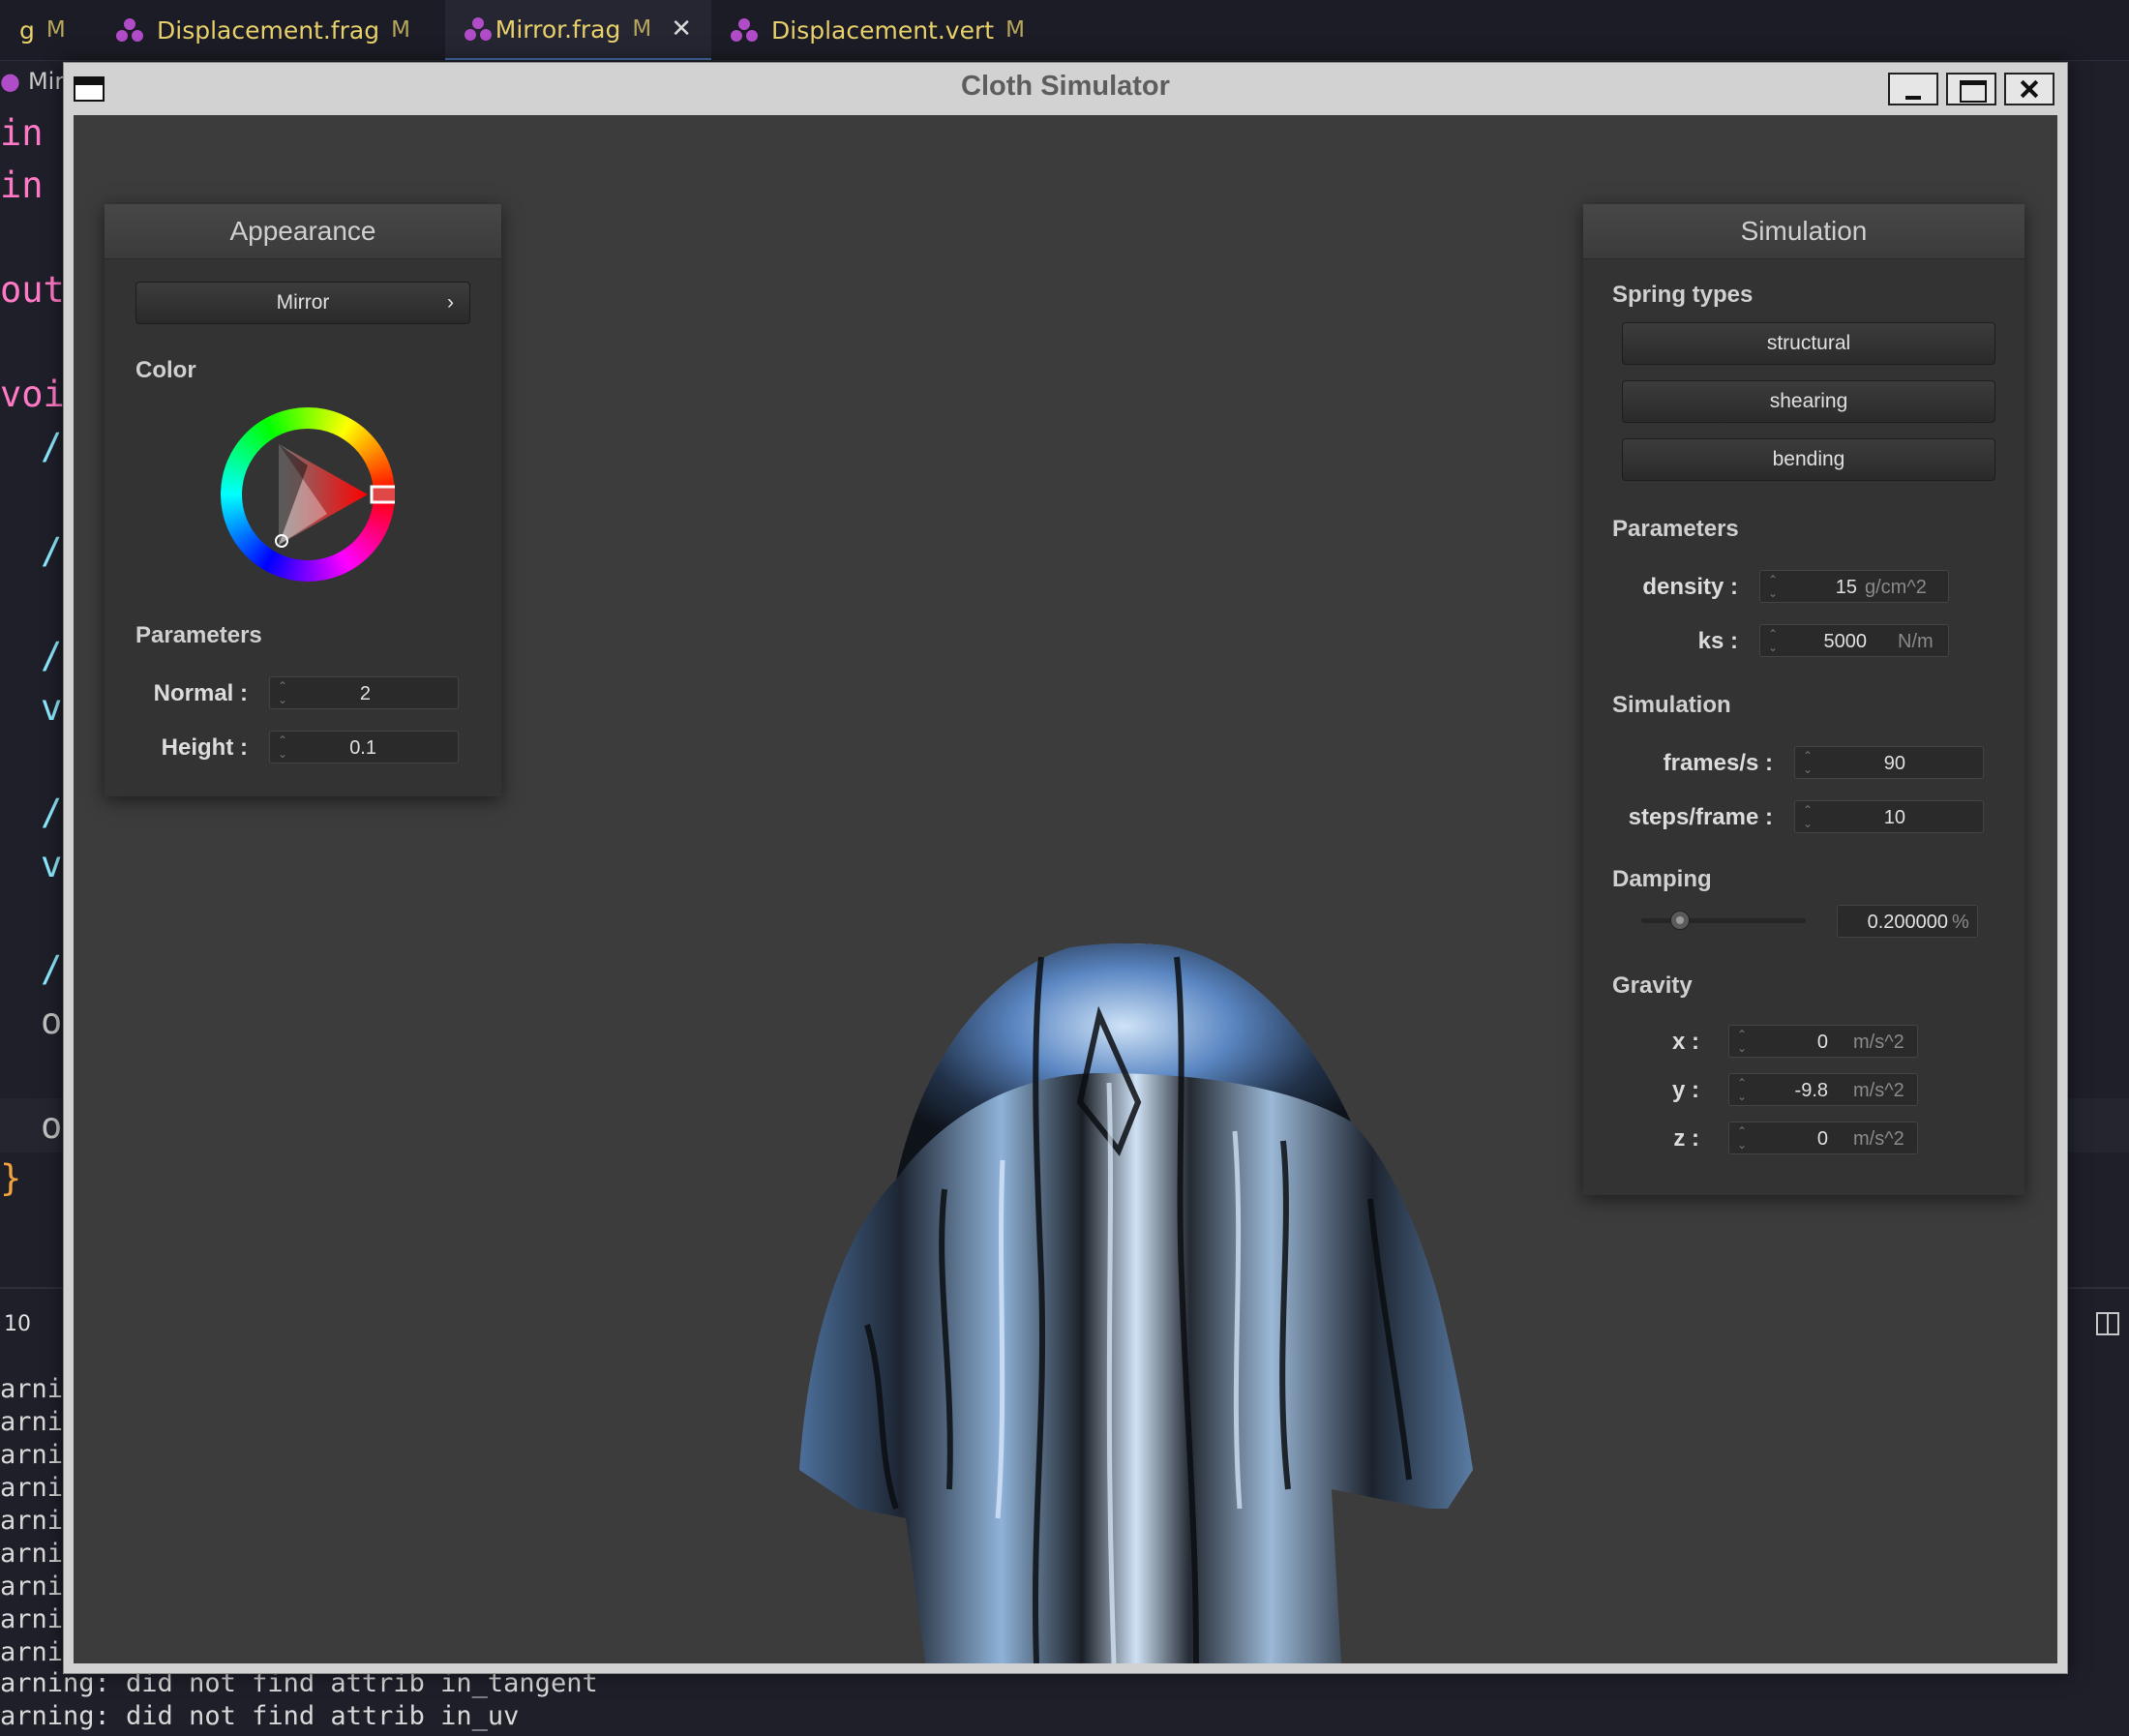 This screenshot has width=2129, height=1736. Describe the element at coordinates (1889, 816) in the screenshot. I see `steps-per-frame-spinbox: ⌃ ⌄ 10` at that location.